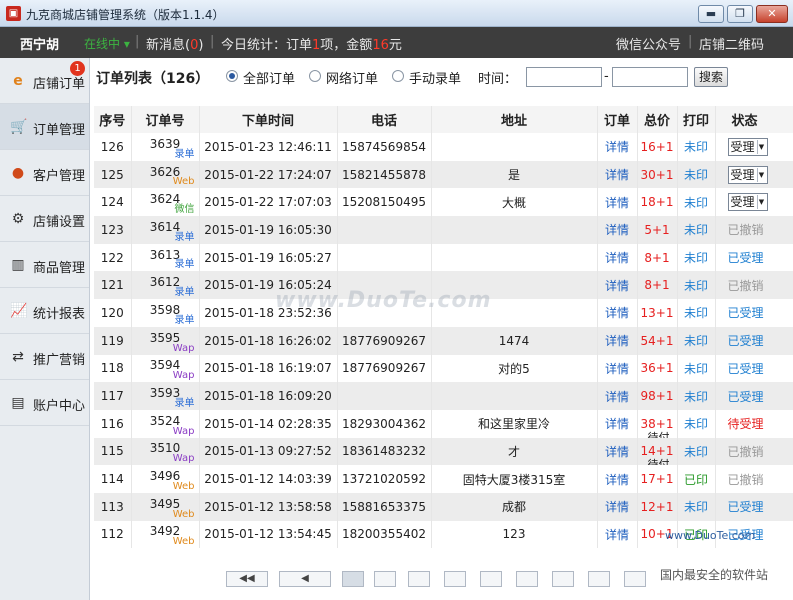 Image resolution: width=793 pixels, height=600 pixels. I want to click on cell-status: 已撤销, so click(754, 230).